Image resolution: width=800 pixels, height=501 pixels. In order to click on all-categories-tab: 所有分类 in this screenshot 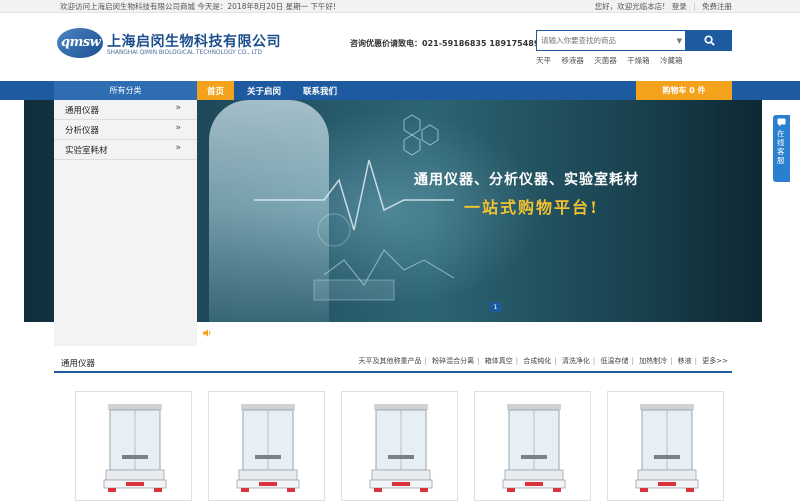, I will do `click(125, 90)`.